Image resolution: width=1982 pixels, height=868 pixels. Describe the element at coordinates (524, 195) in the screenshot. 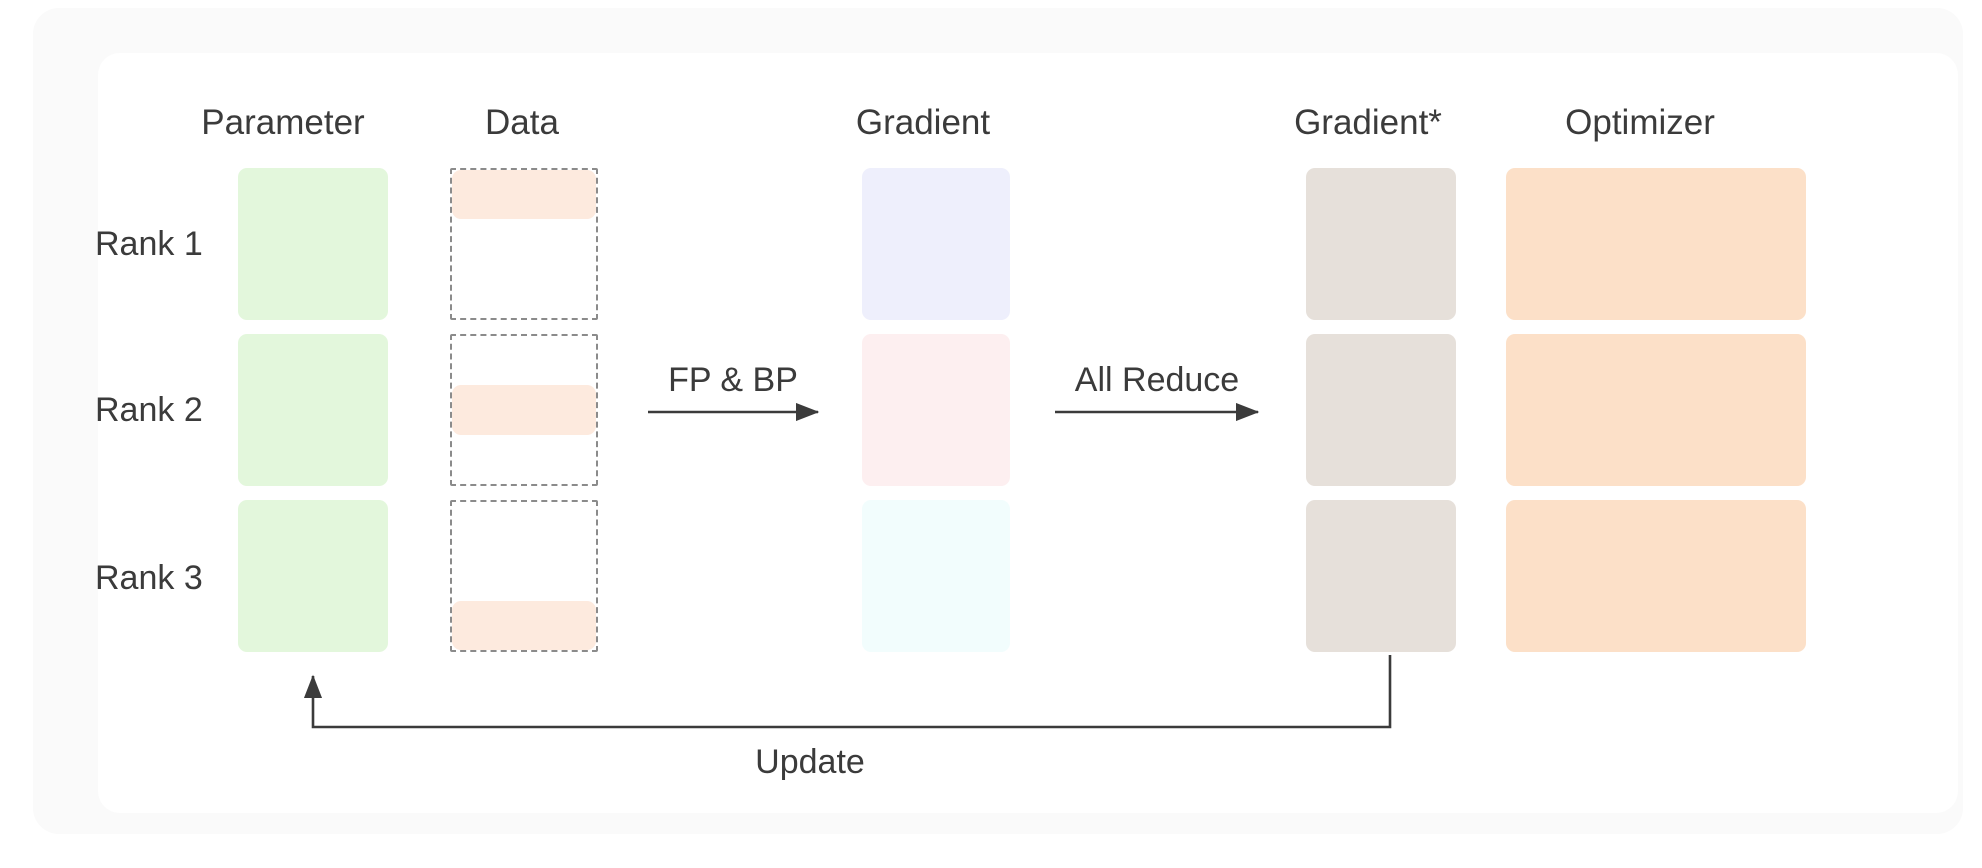

I see `data-slice-rank1` at that location.